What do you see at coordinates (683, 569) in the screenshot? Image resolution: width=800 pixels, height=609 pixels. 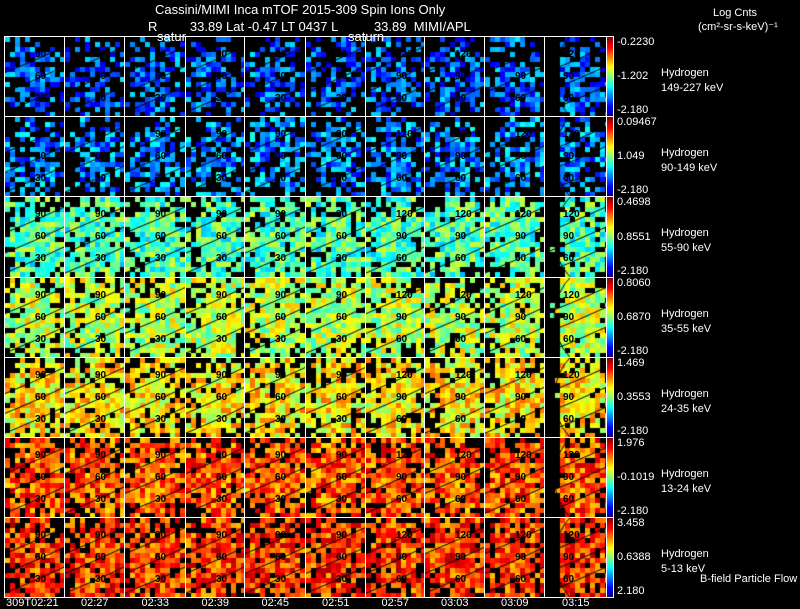 I see `energy-label: 5-13 keV` at bounding box center [683, 569].